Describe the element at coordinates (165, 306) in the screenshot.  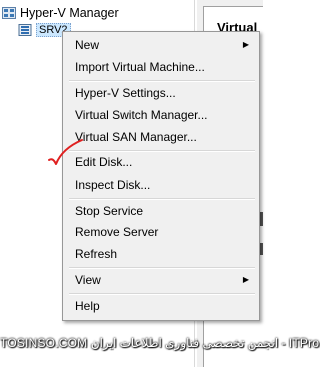
I see `menu-item-help: Help` at that location.